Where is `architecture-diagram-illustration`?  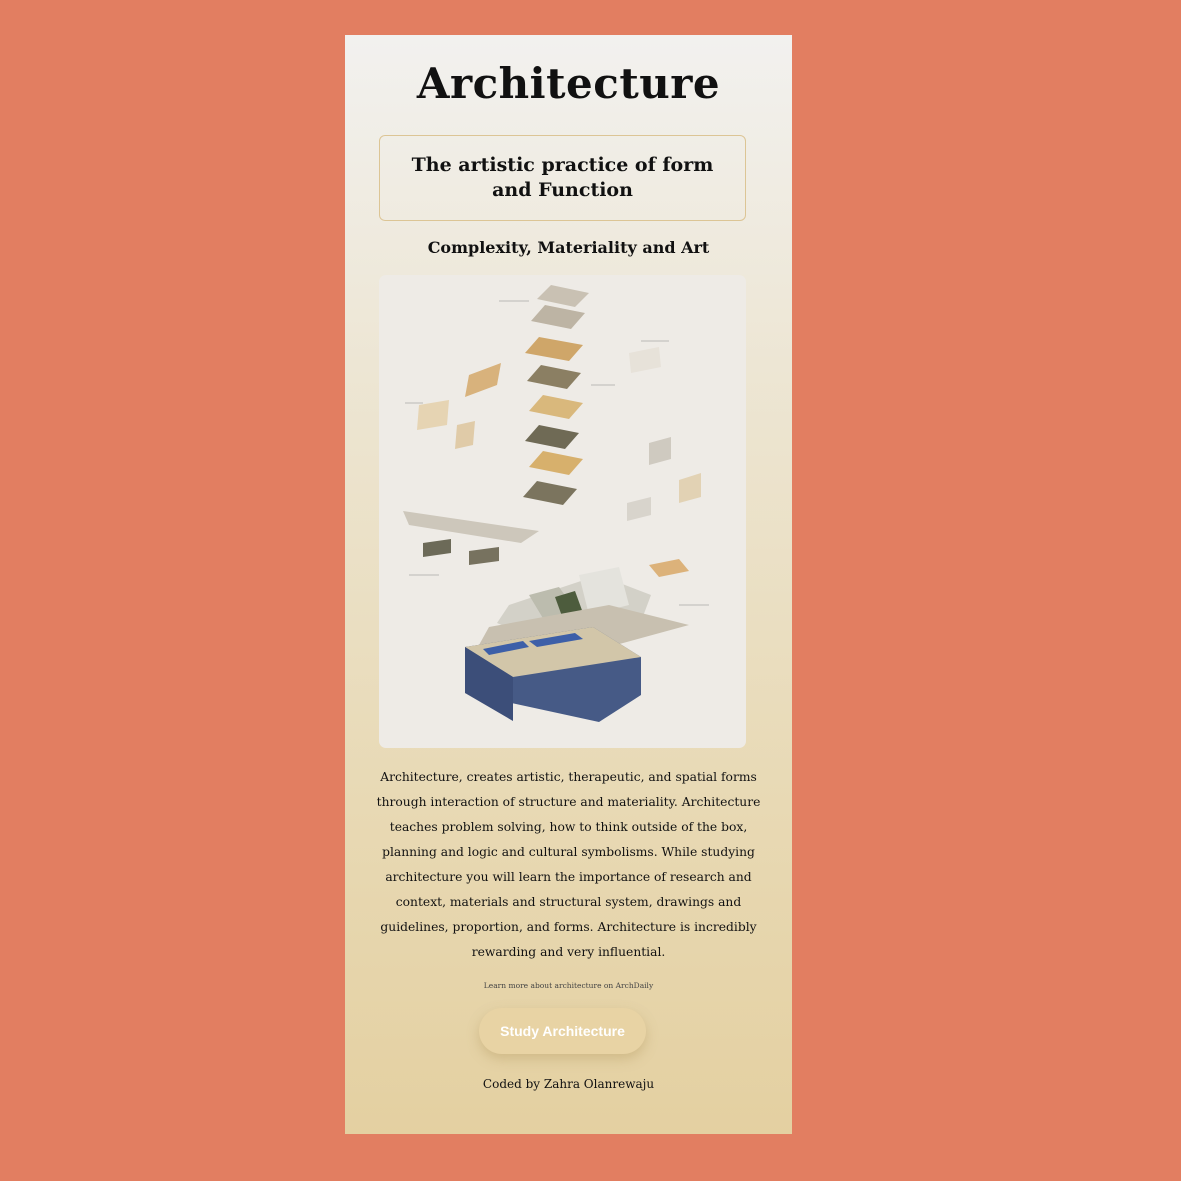
architecture-diagram-illustration is located at coordinates (556, 503).